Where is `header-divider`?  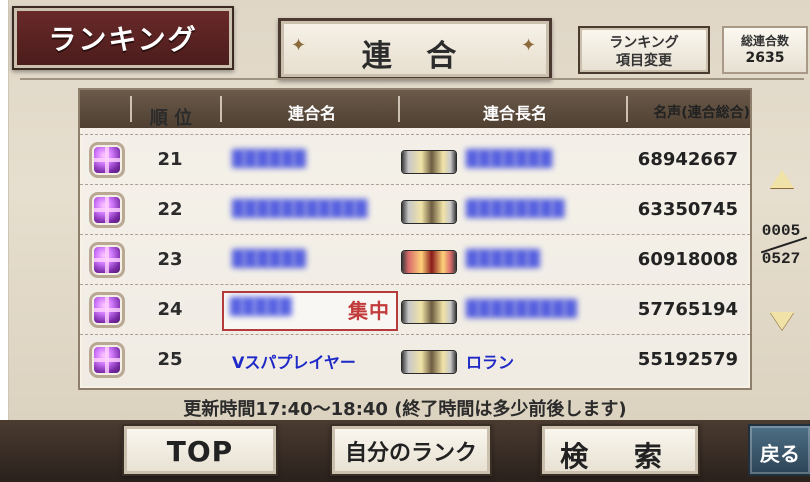
header-divider is located at coordinates (412, 79).